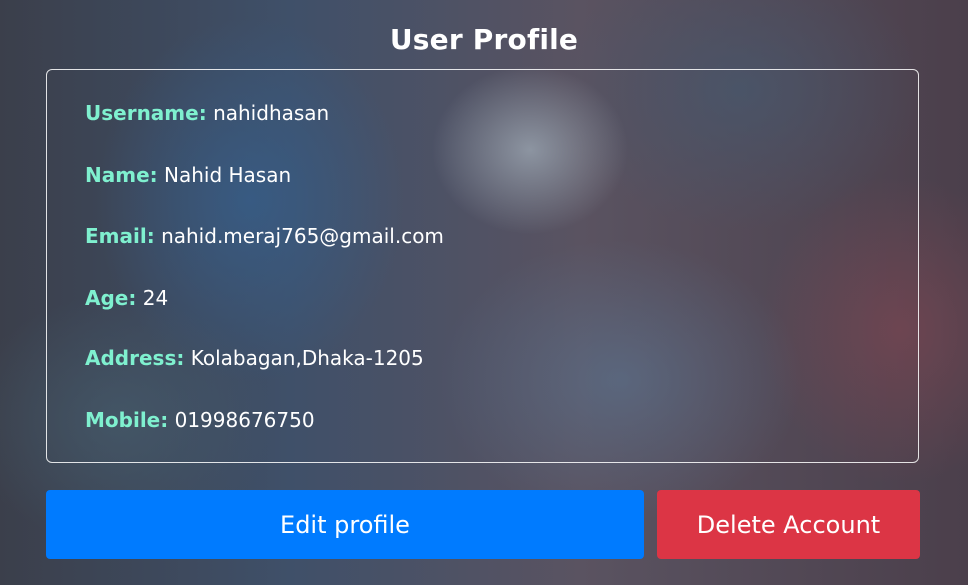  Describe the element at coordinates (155, 298) in the screenshot. I see `age-value: 24` at that location.